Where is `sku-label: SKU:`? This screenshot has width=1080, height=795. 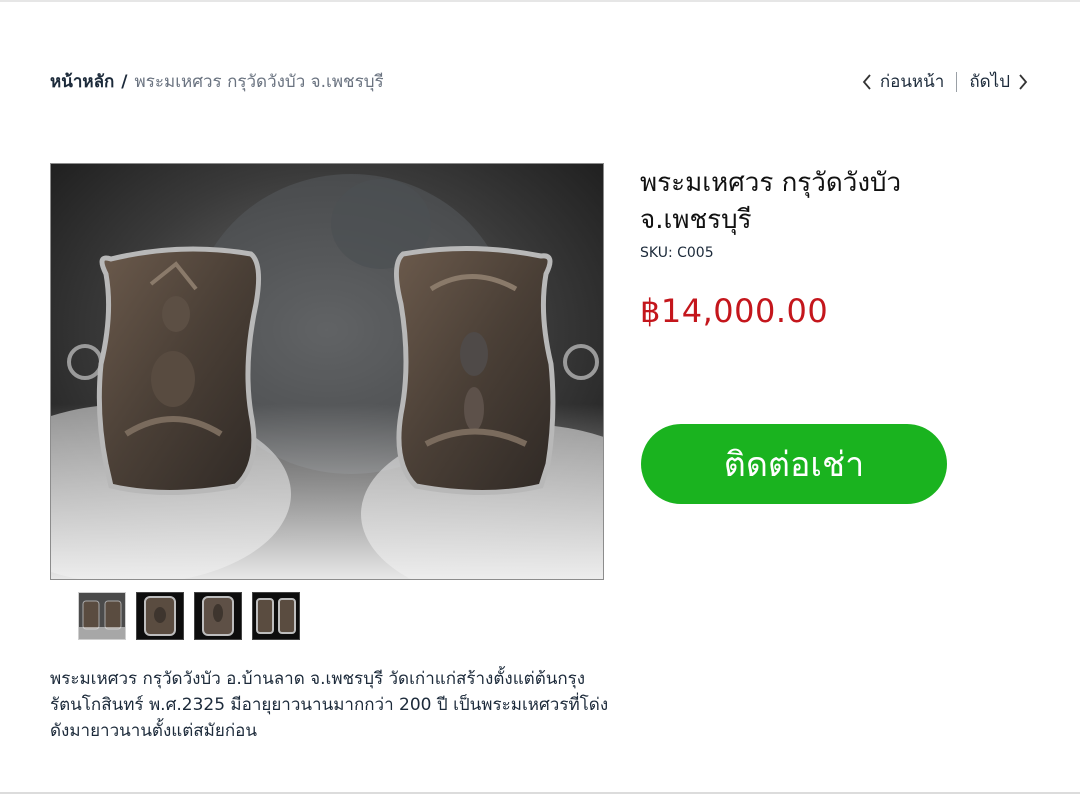
sku-label: SKU: is located at coordinates (656, 253).